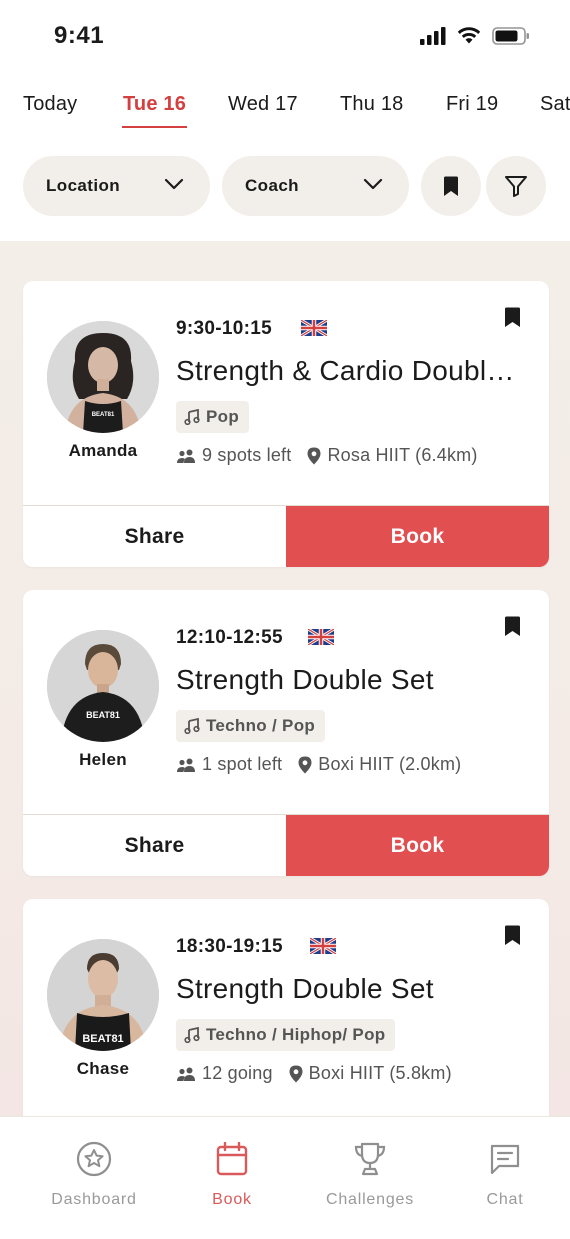 The height and width of the screenshot is (1239, 570). I want to click on filter-button, so click(516, 186).